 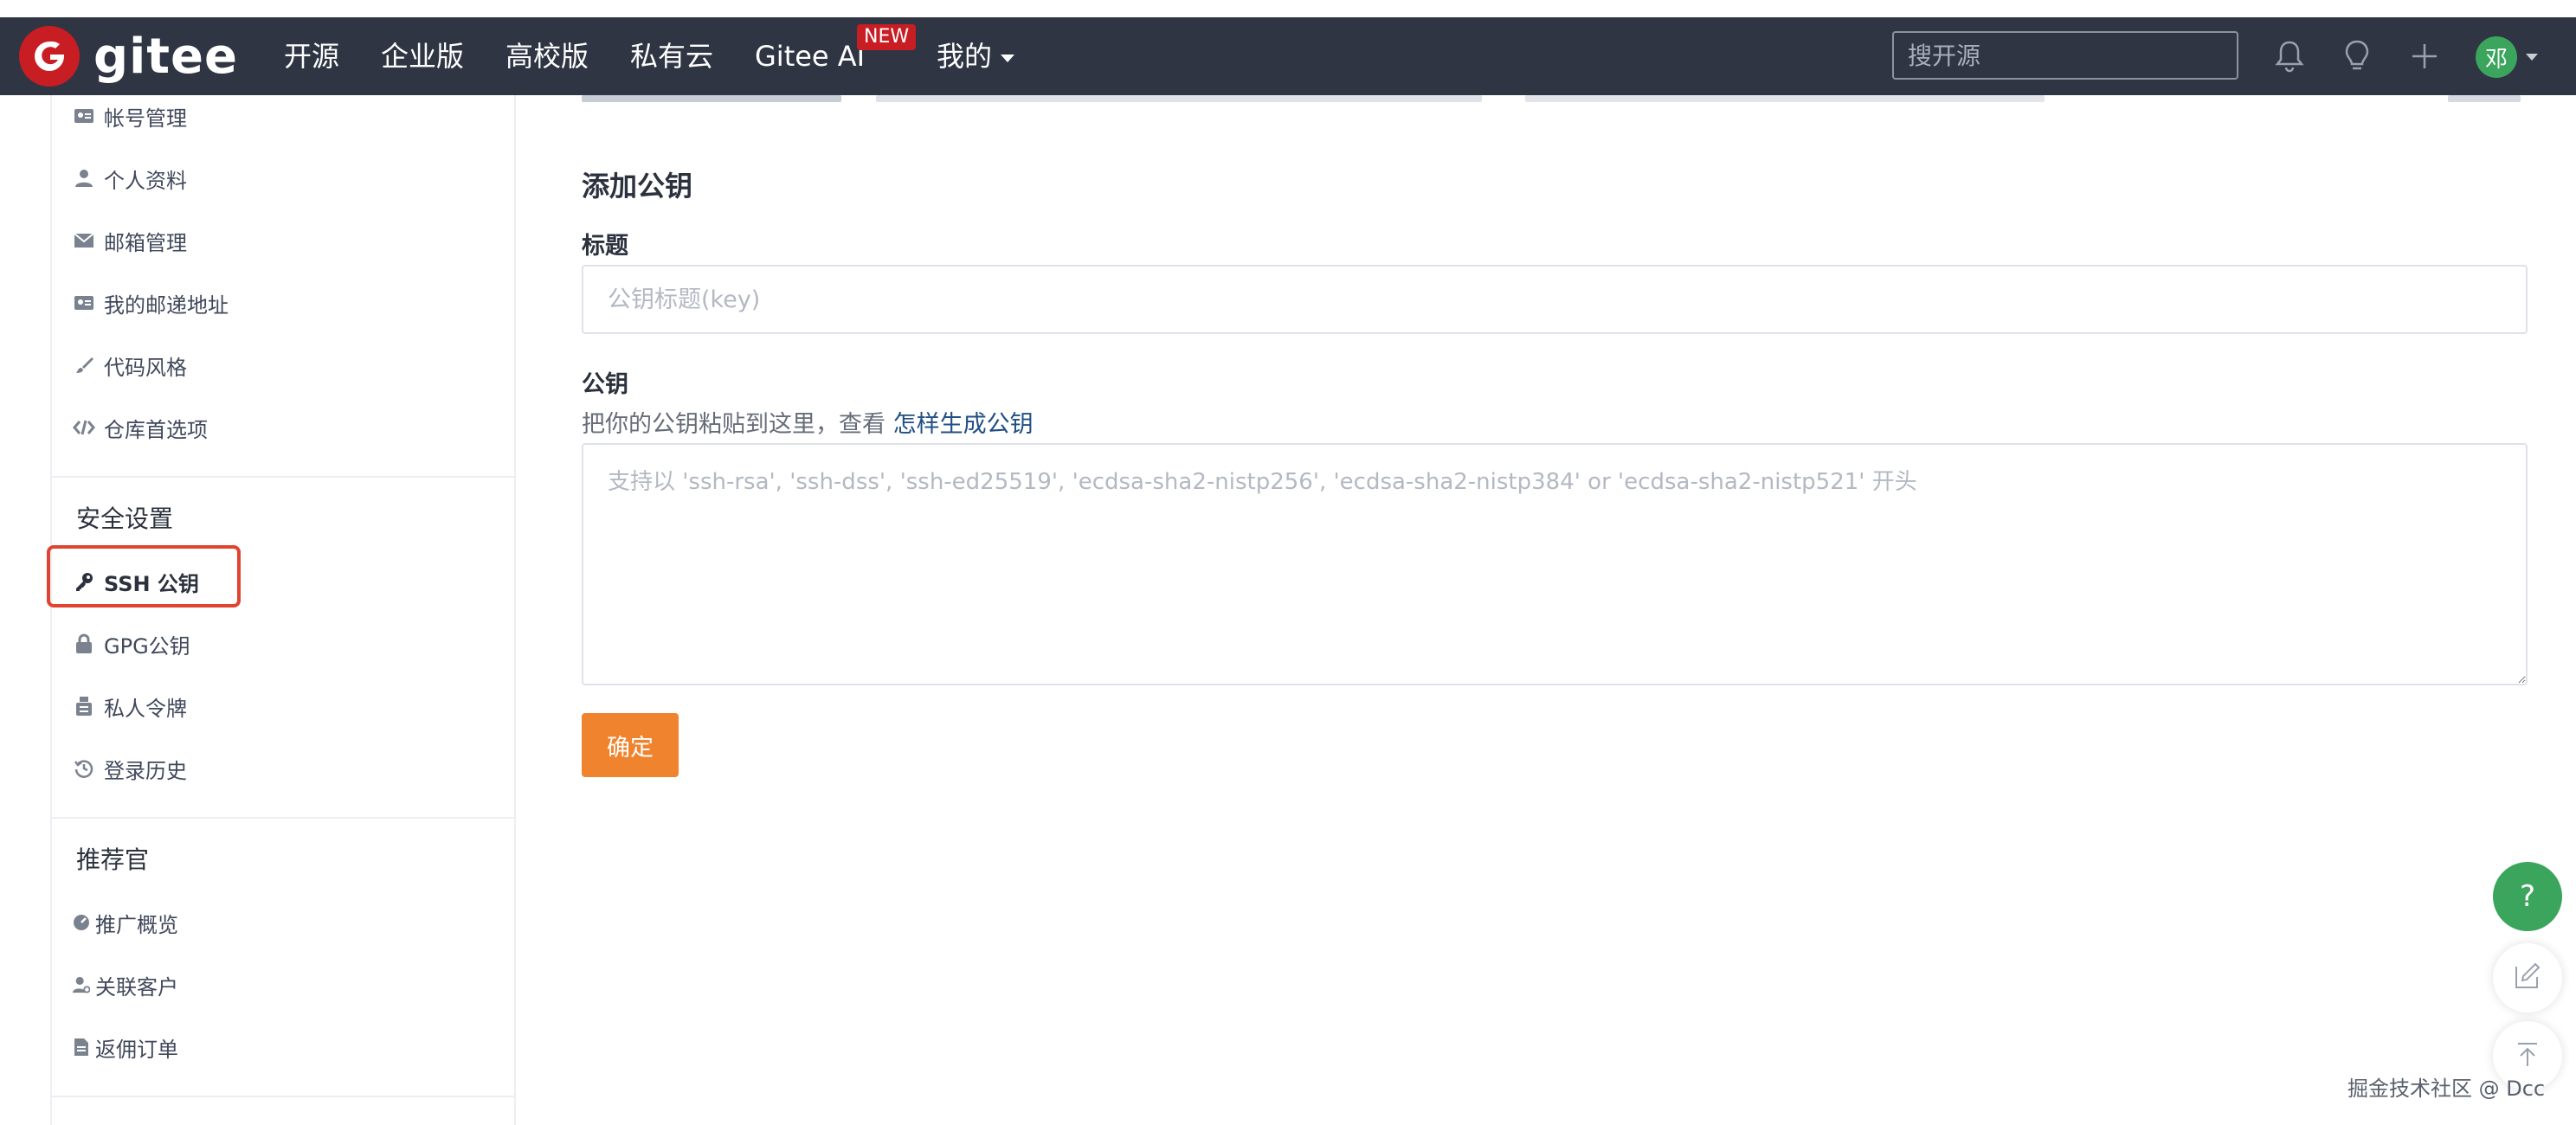 I want to click on nav-mine-dropdown: 我的, so click(x=976, y=56).